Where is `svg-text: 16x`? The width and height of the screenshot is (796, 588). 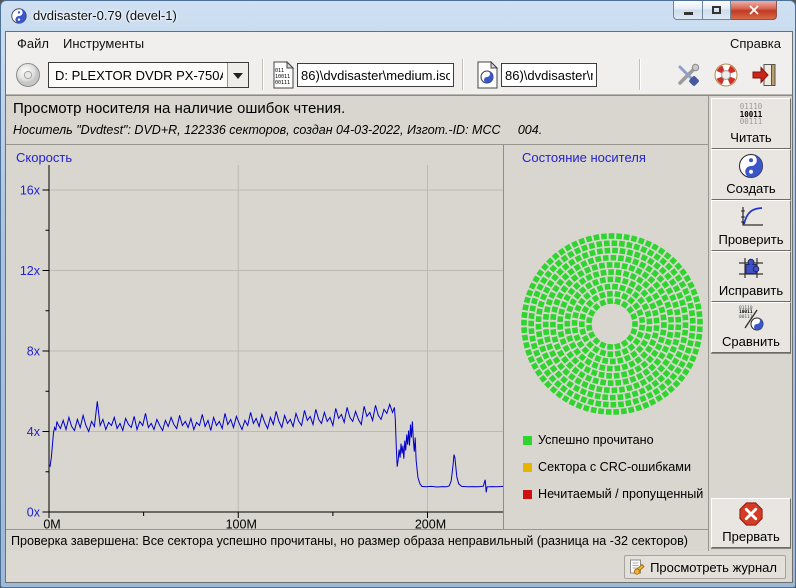 svg-text: 16x is located at coordinates (30, 191).